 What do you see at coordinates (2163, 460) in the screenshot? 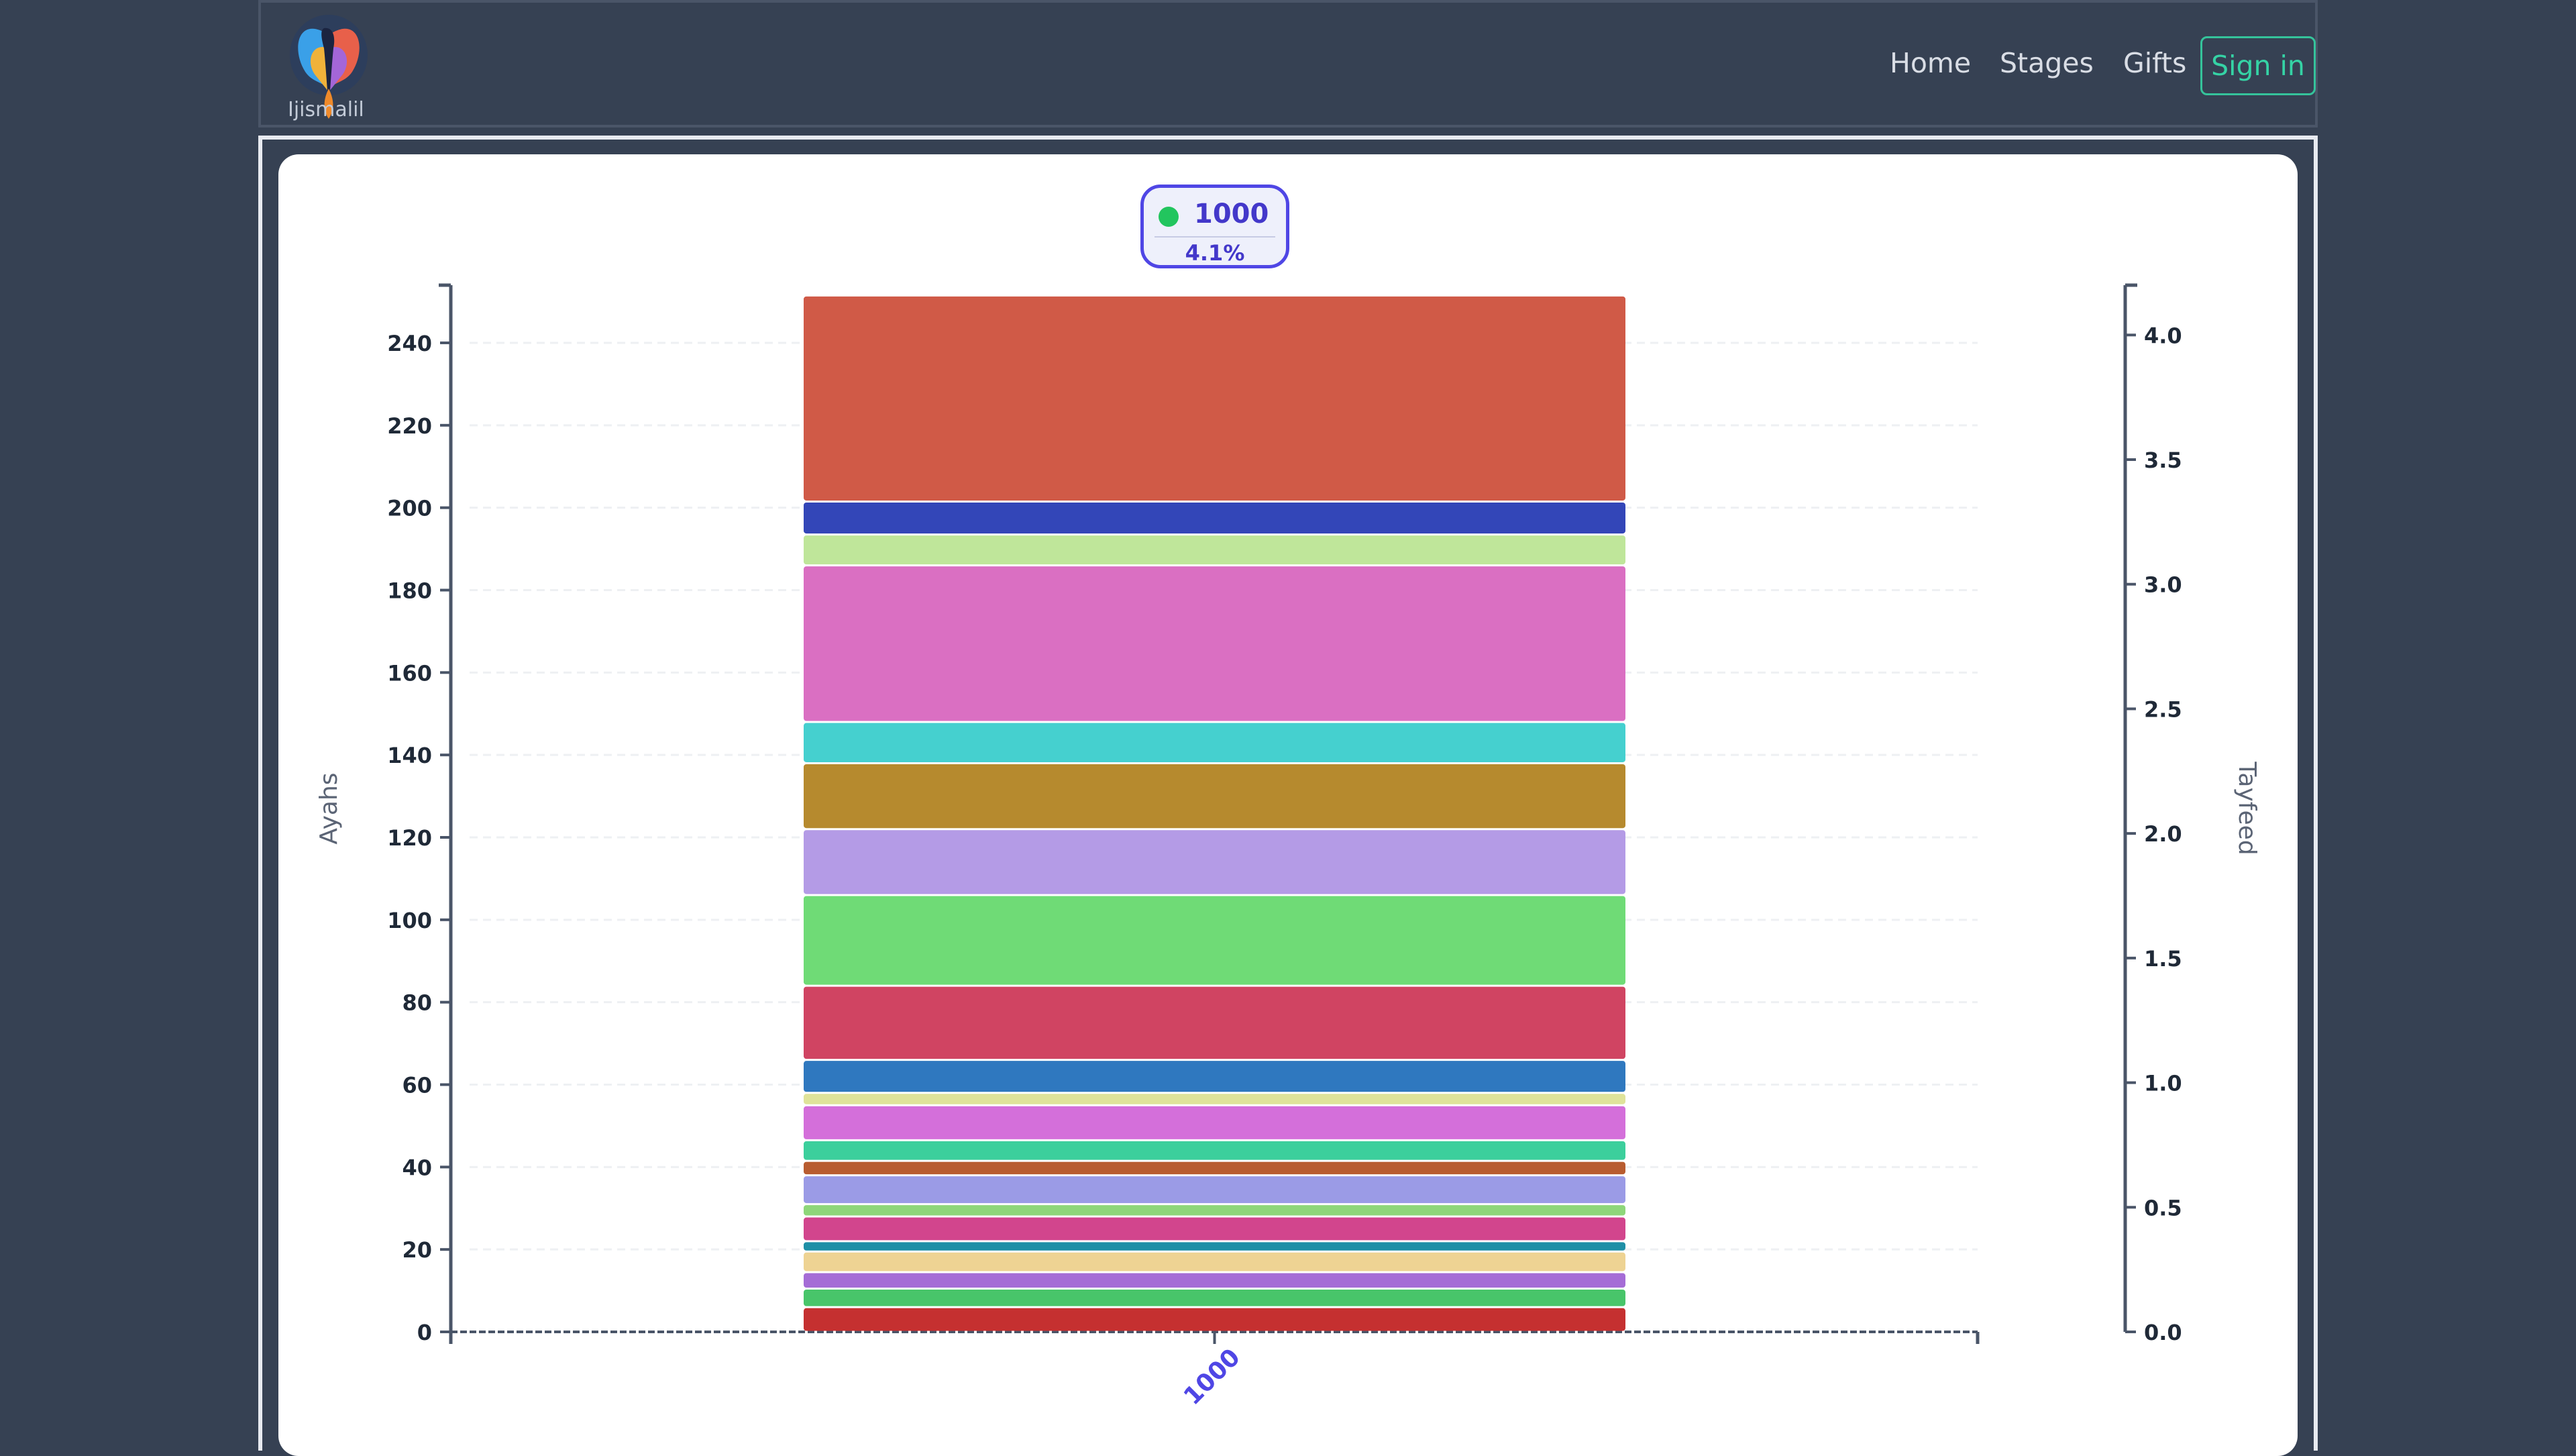
I see `y2-tick-label: 3.5` at bounding box center [2163, 460].